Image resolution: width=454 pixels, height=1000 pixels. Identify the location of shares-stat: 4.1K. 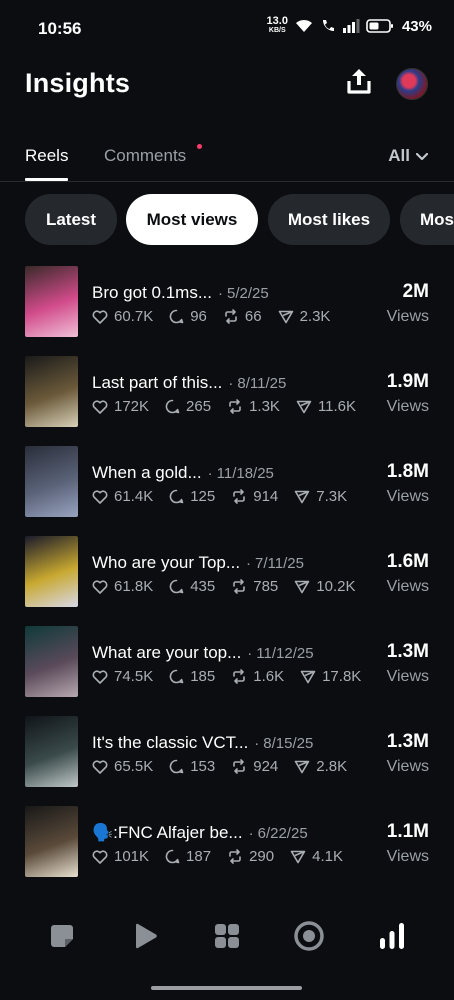
(316, 856).